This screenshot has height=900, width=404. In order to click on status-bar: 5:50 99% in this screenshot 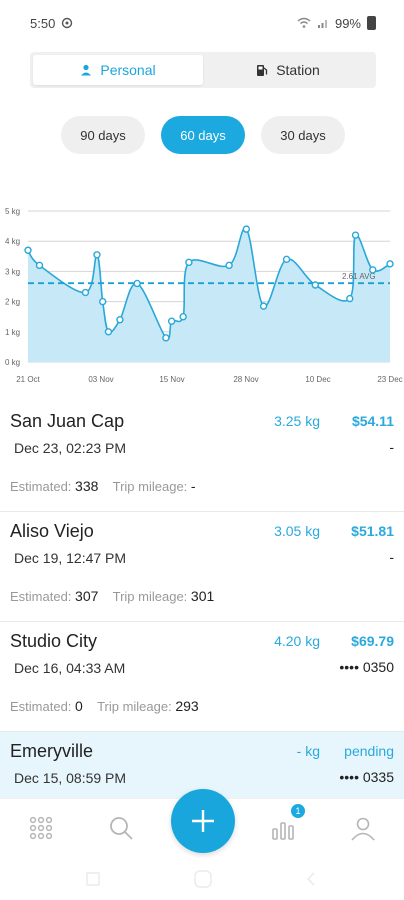, I will do `click(202, 23)`.